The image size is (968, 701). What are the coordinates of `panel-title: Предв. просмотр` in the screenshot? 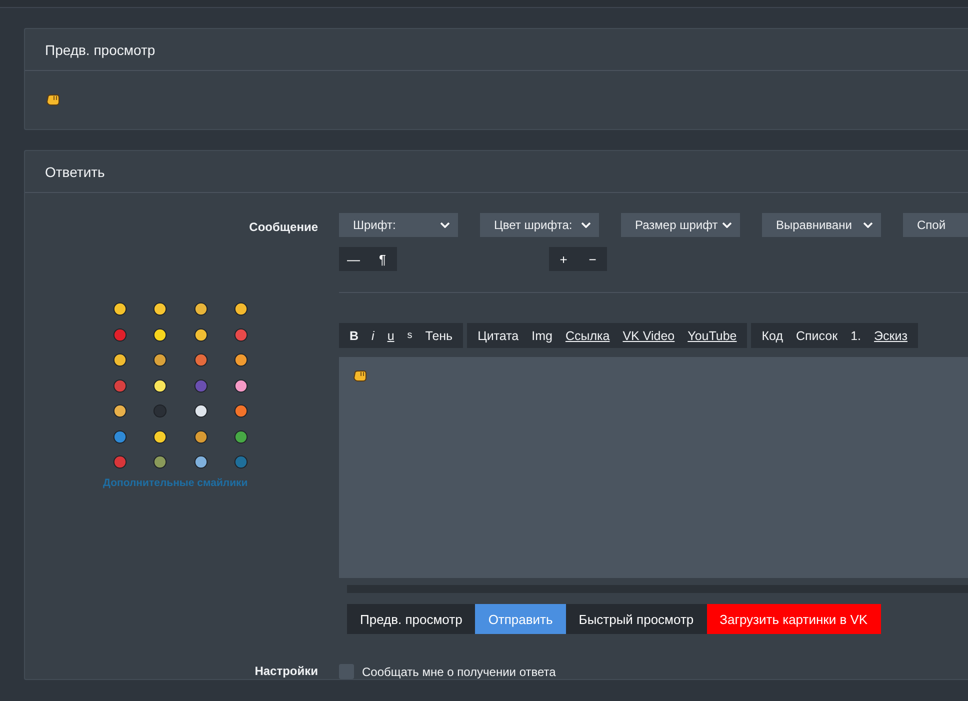 It's located at (100, 50).